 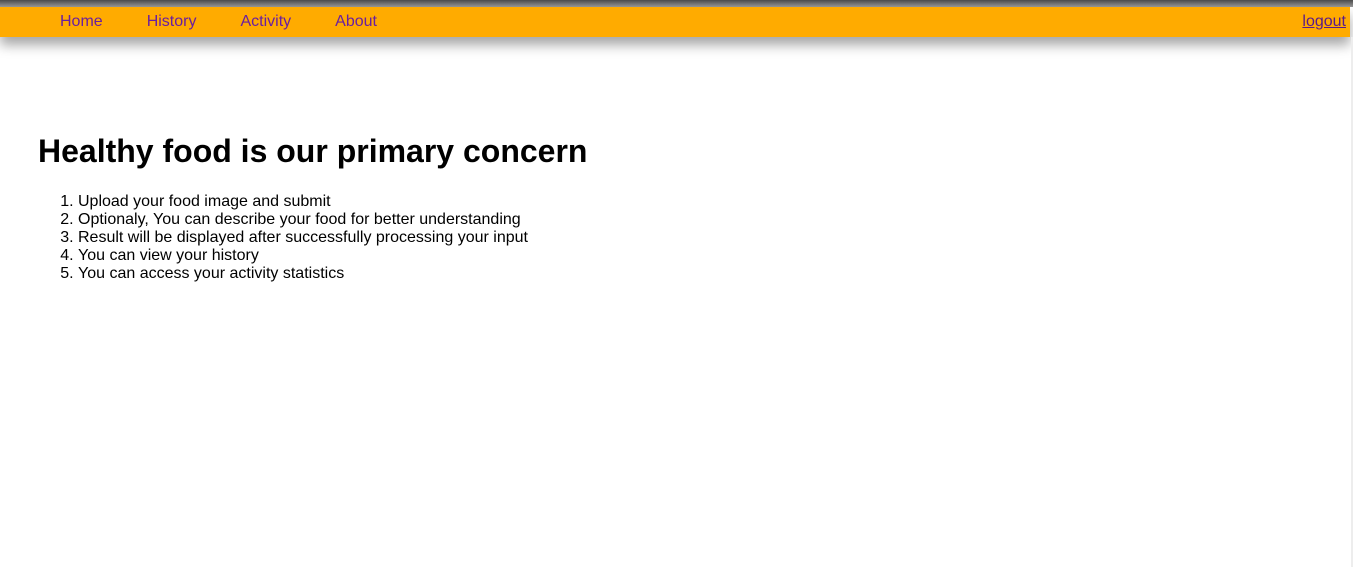 I want to click on nav-link-home: Home, so click(x=81, y=22).